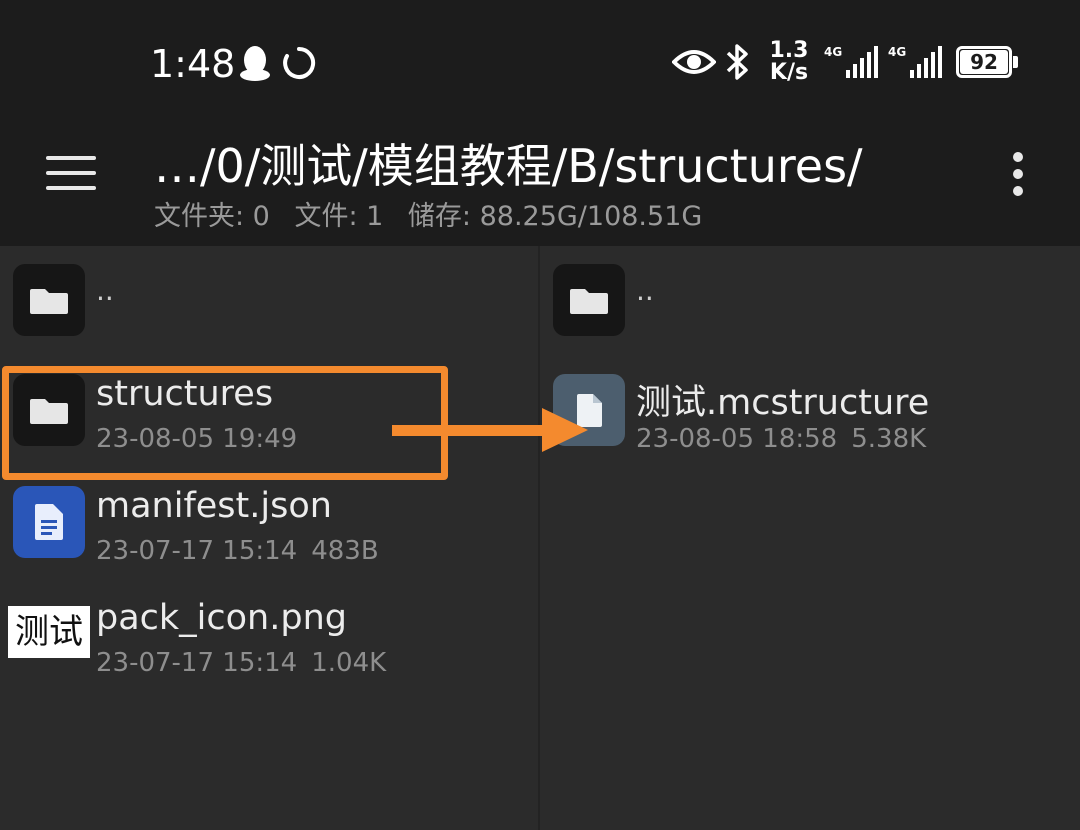 This screenshot has width=1080, height=830. I want to click on item-meta: 23-08-05 18:58 5.38K, so click(781, 439).